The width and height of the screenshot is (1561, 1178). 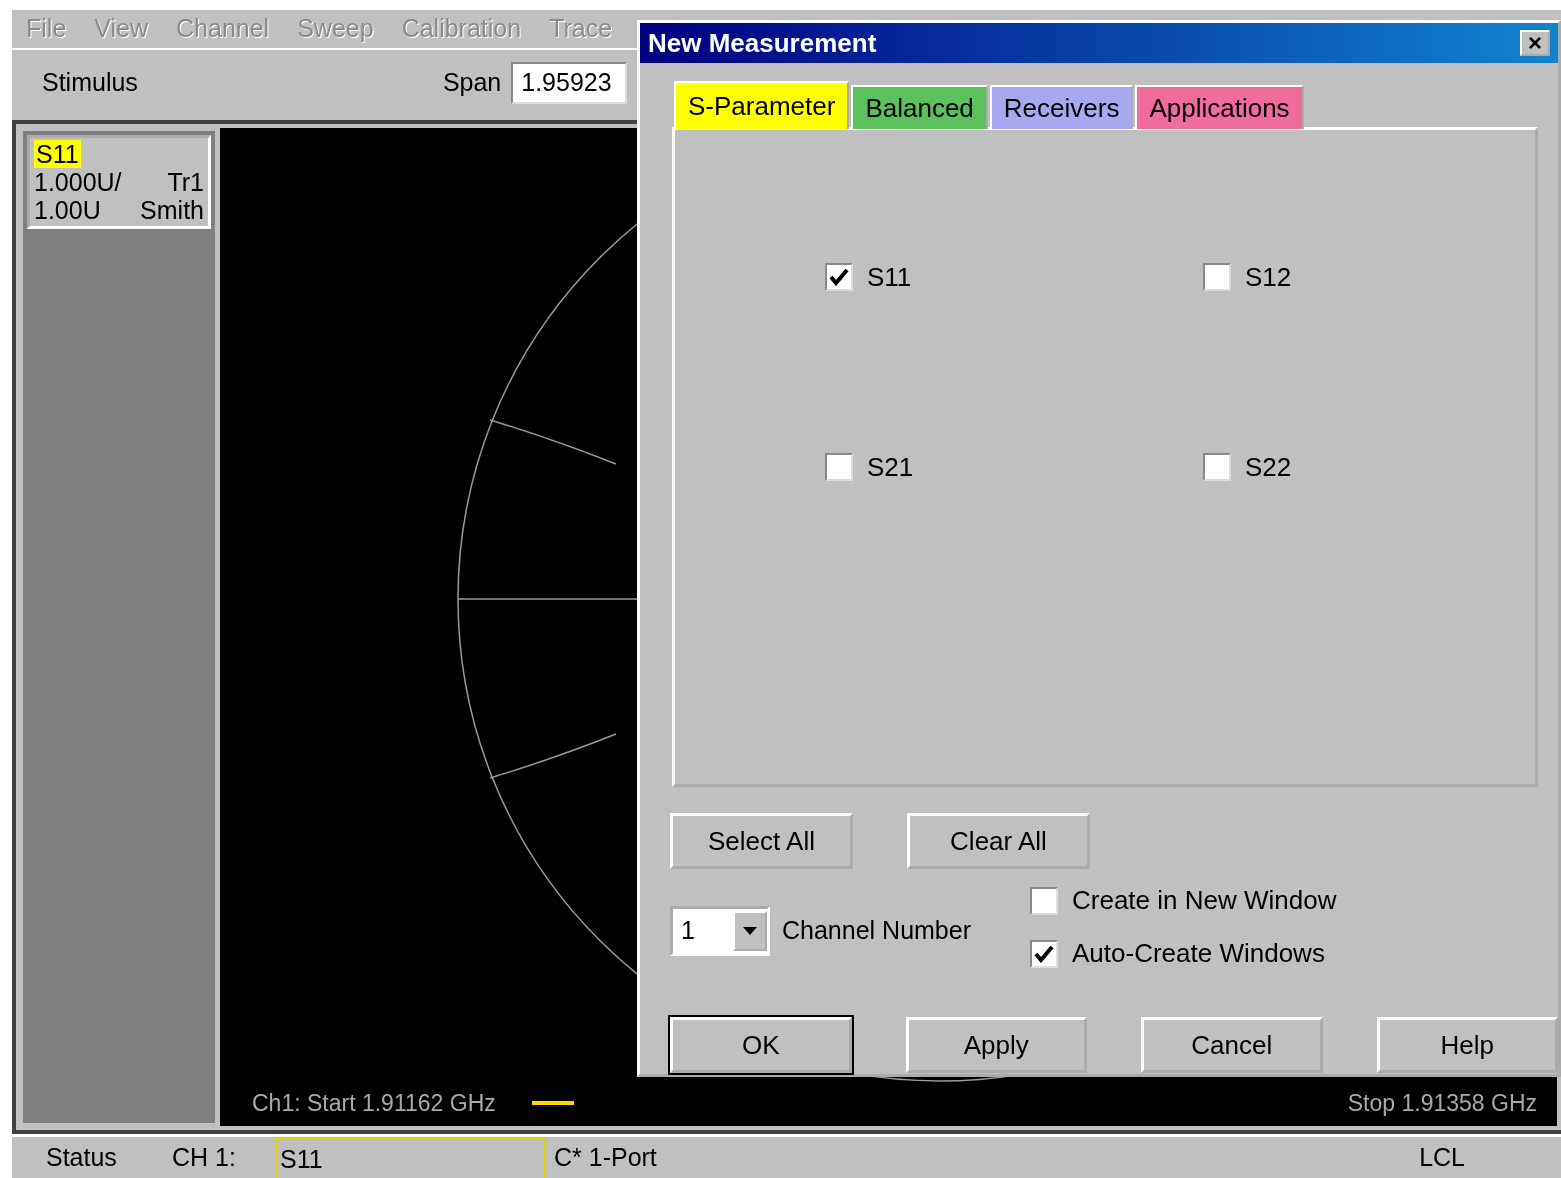 I want to click on tab: Receivers, so click(x=1061, y=107).